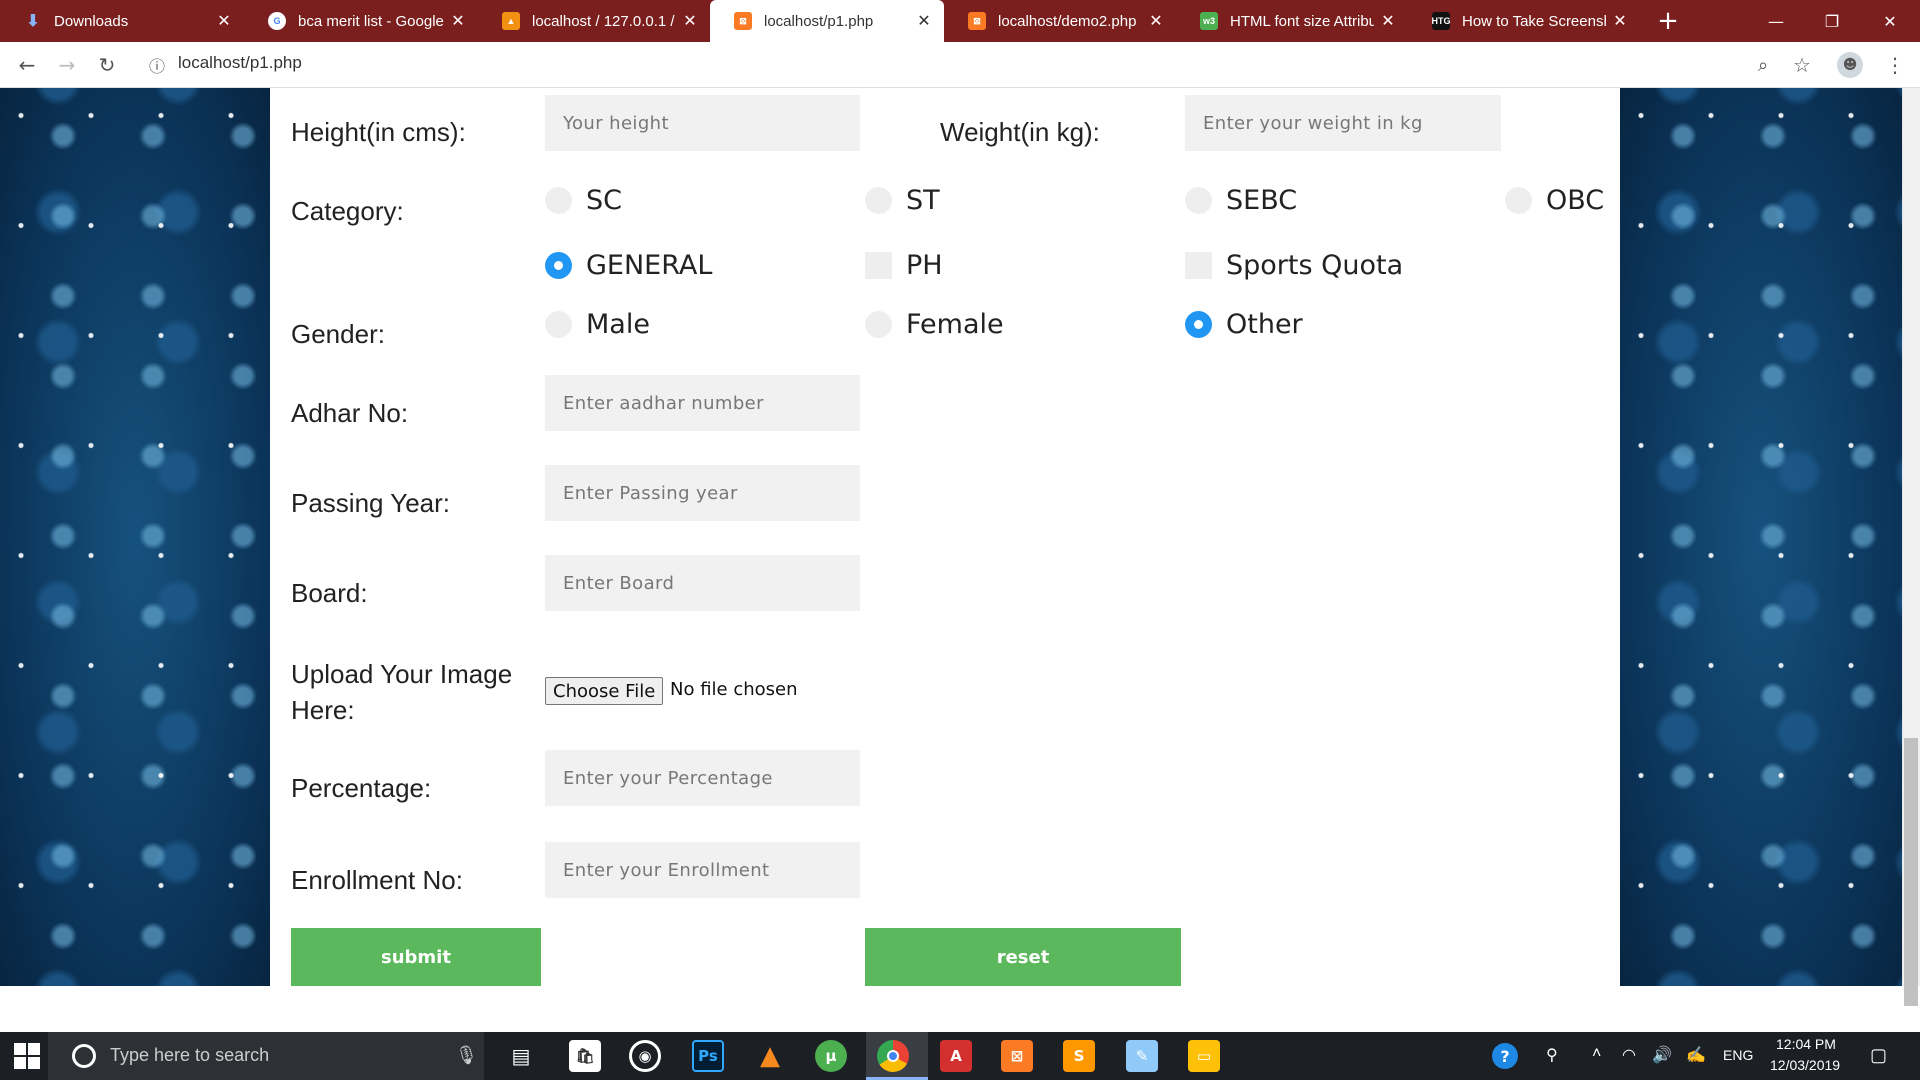  I want to click on clock-date: 12/03/2019, so click(1805, 1065).